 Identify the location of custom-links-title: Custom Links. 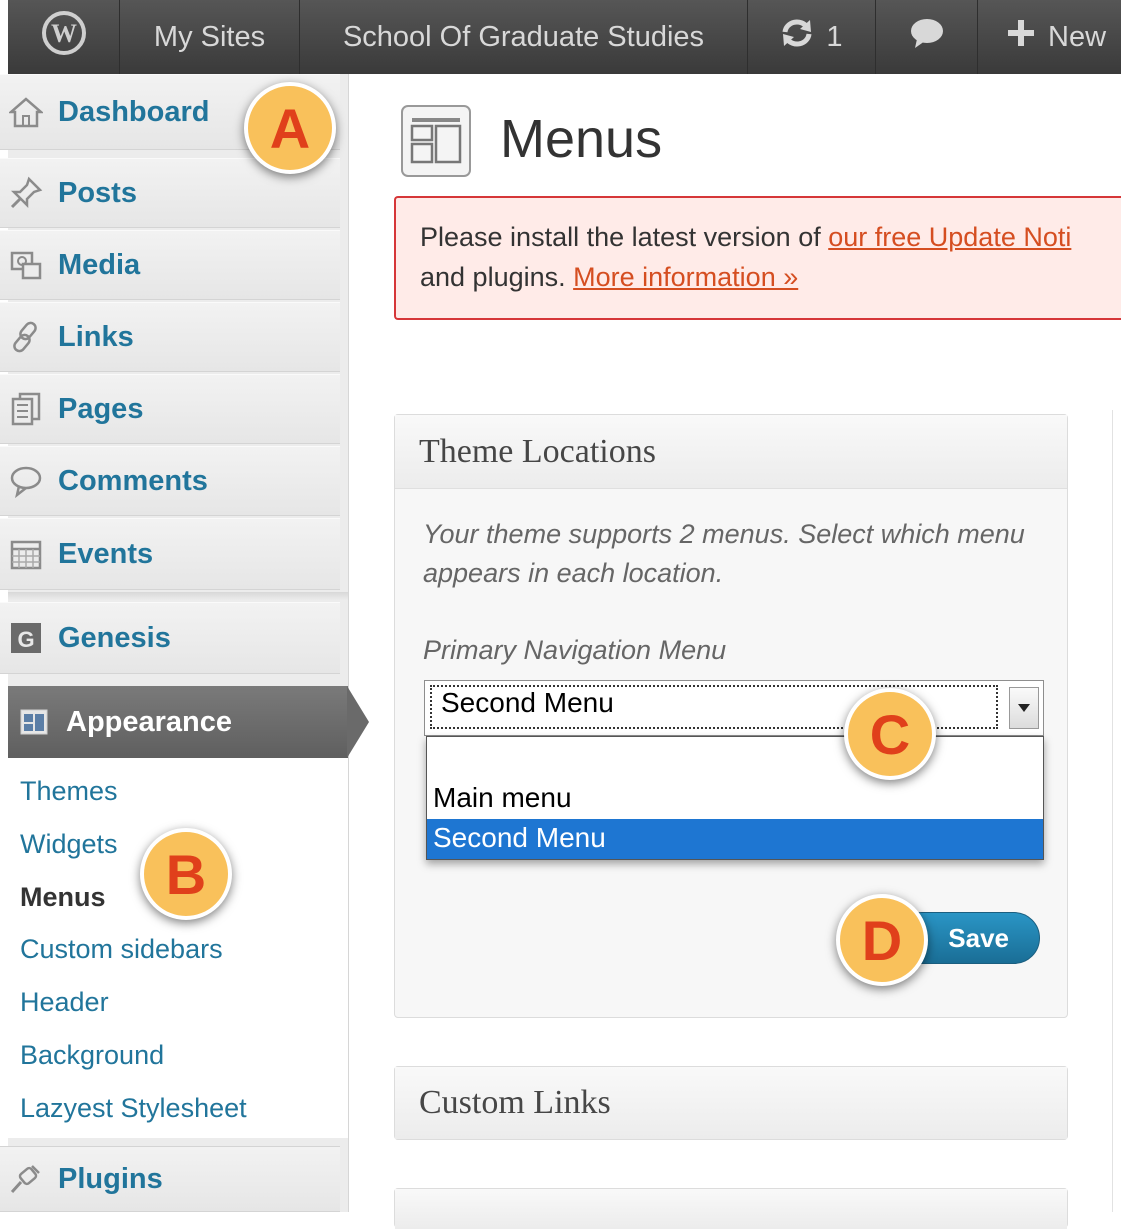
(731, 1103).